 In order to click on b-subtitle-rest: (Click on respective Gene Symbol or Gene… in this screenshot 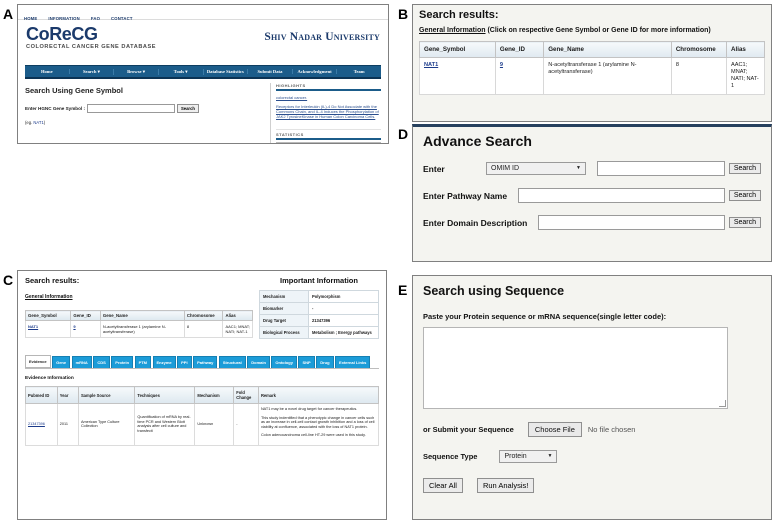, I will do `click(598, 30)`.